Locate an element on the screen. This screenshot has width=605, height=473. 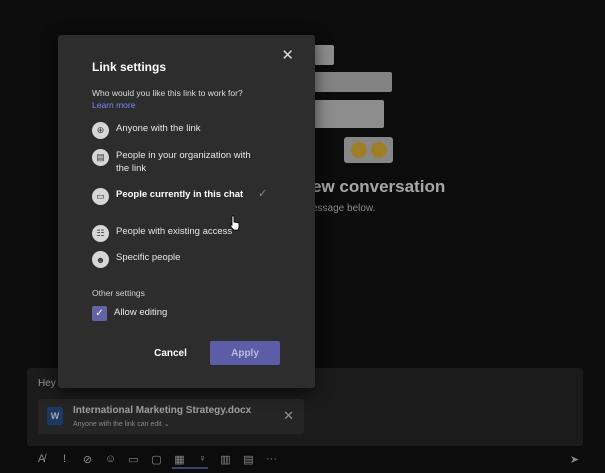
person-icon: ☻ is located at coordinates (100, 259).